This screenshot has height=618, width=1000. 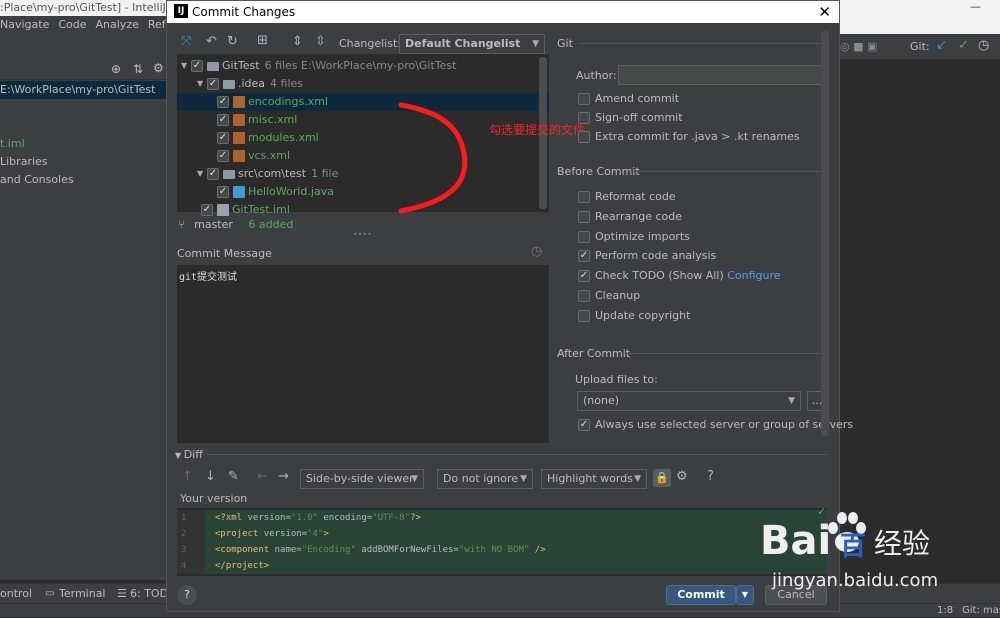 I want to click on caret-position: 1:8, so click(x=945, y=611).